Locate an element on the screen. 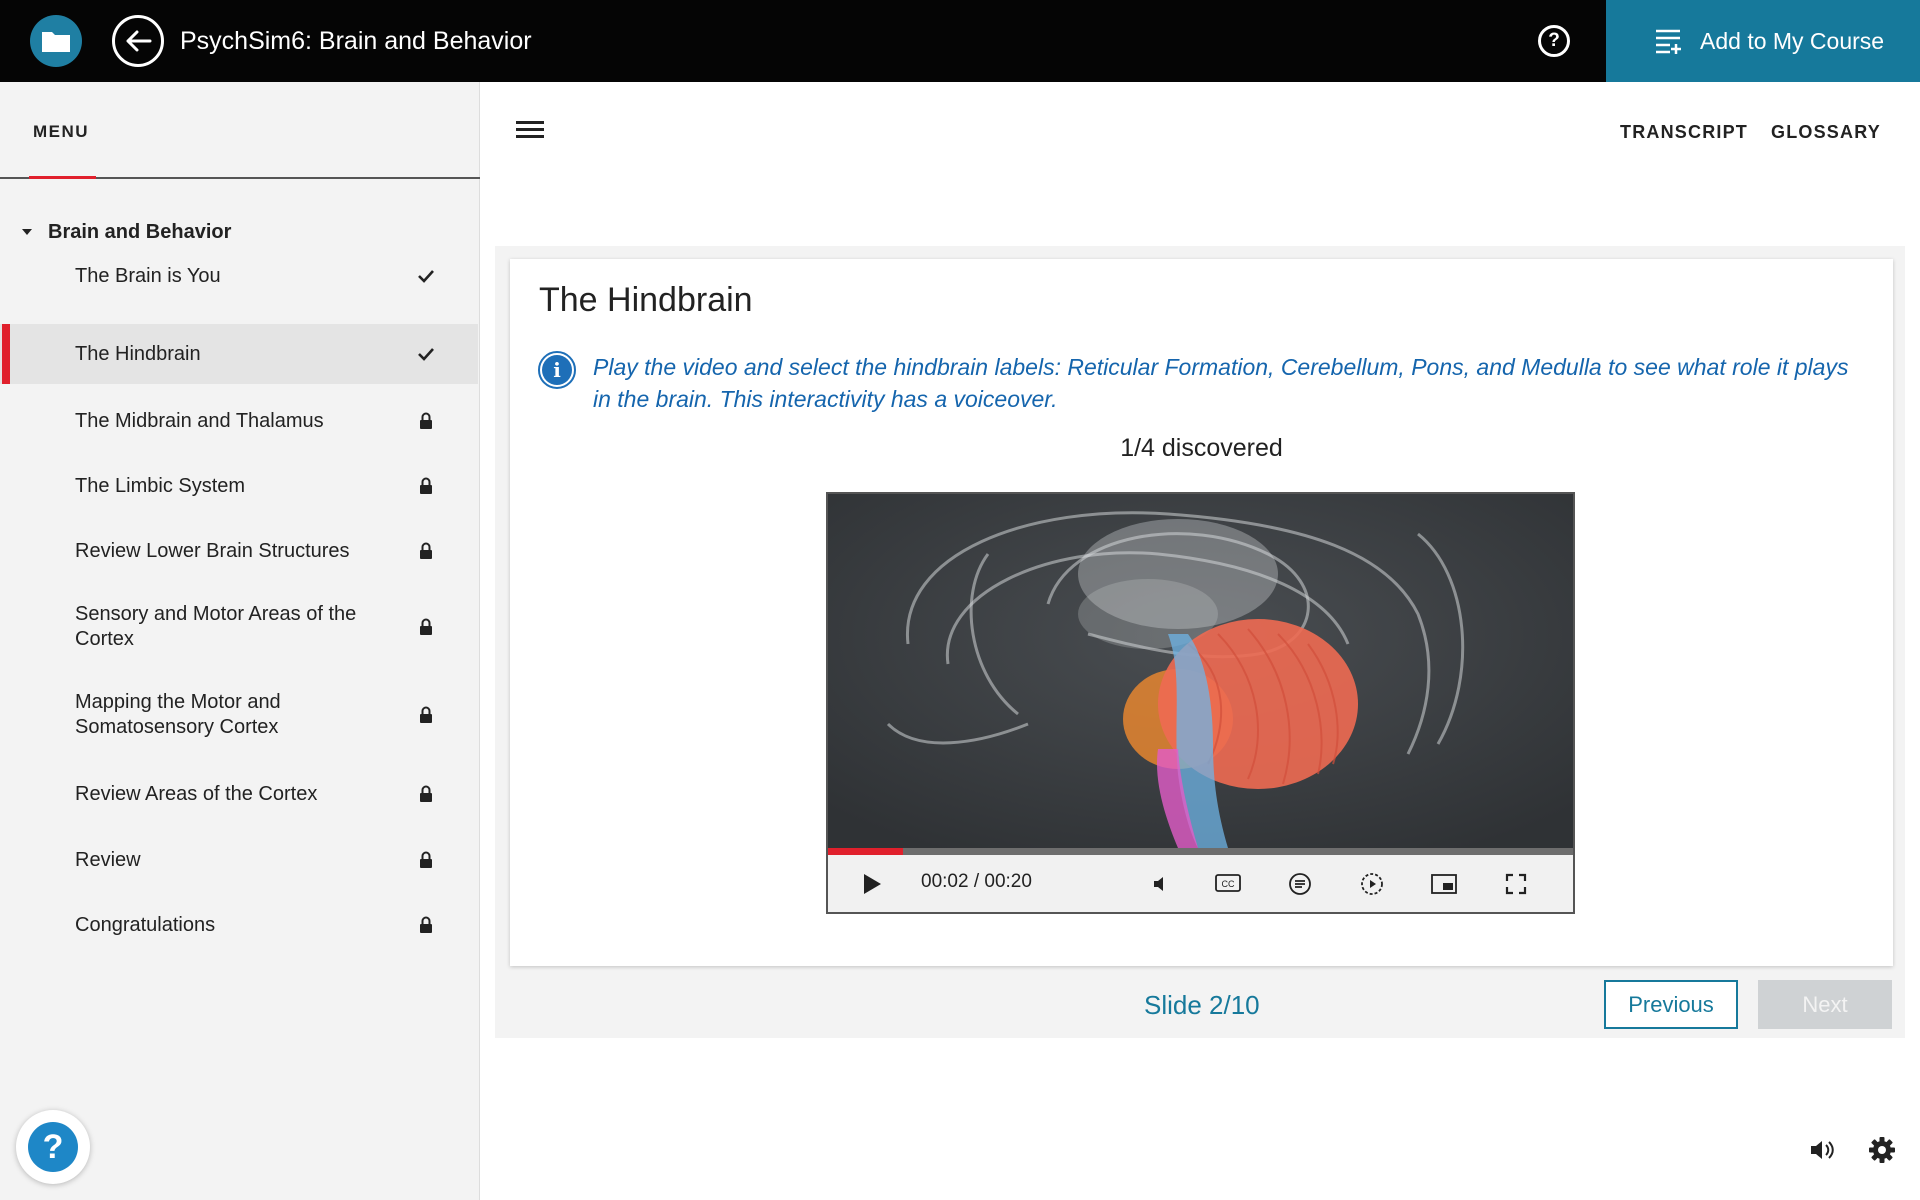 Image resolution: width=1920 pixels, height=1200 pixels. playlist-add-icon is located at coordinates (1668, 41).